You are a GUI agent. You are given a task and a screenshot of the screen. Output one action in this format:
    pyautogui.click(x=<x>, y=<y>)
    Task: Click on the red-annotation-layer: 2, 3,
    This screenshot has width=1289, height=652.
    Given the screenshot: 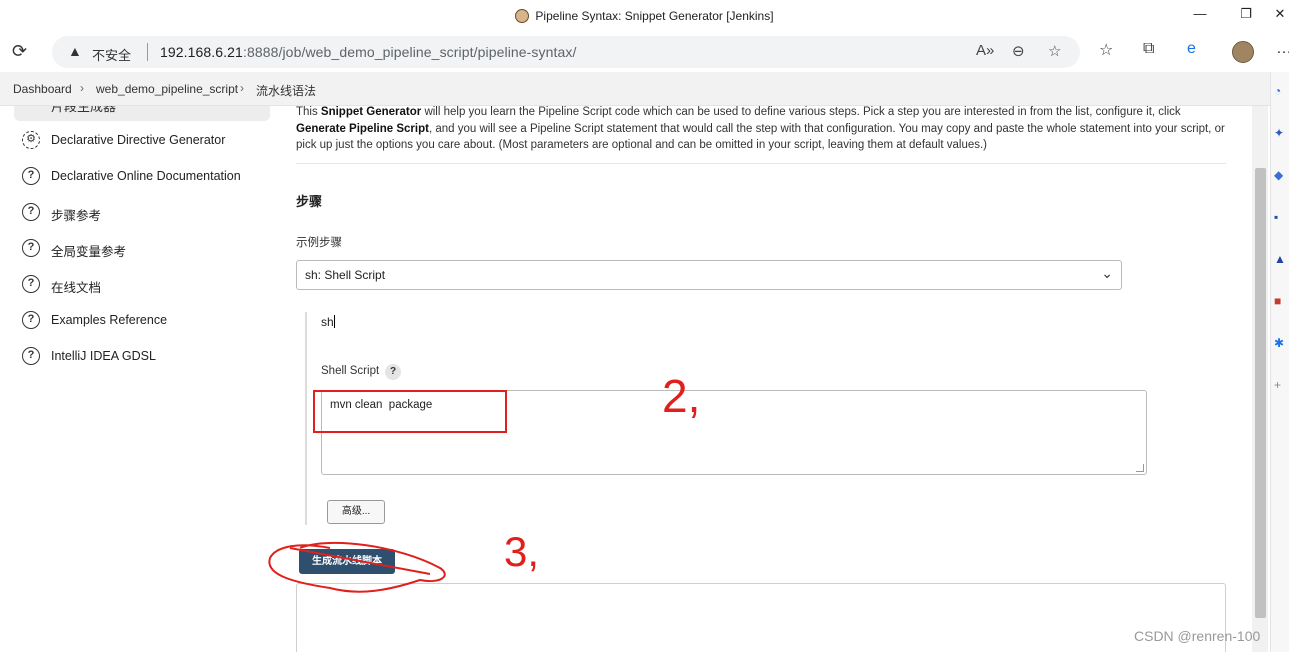 What is the action you would take?
    pyautogui.click(x=484, y=481)
    